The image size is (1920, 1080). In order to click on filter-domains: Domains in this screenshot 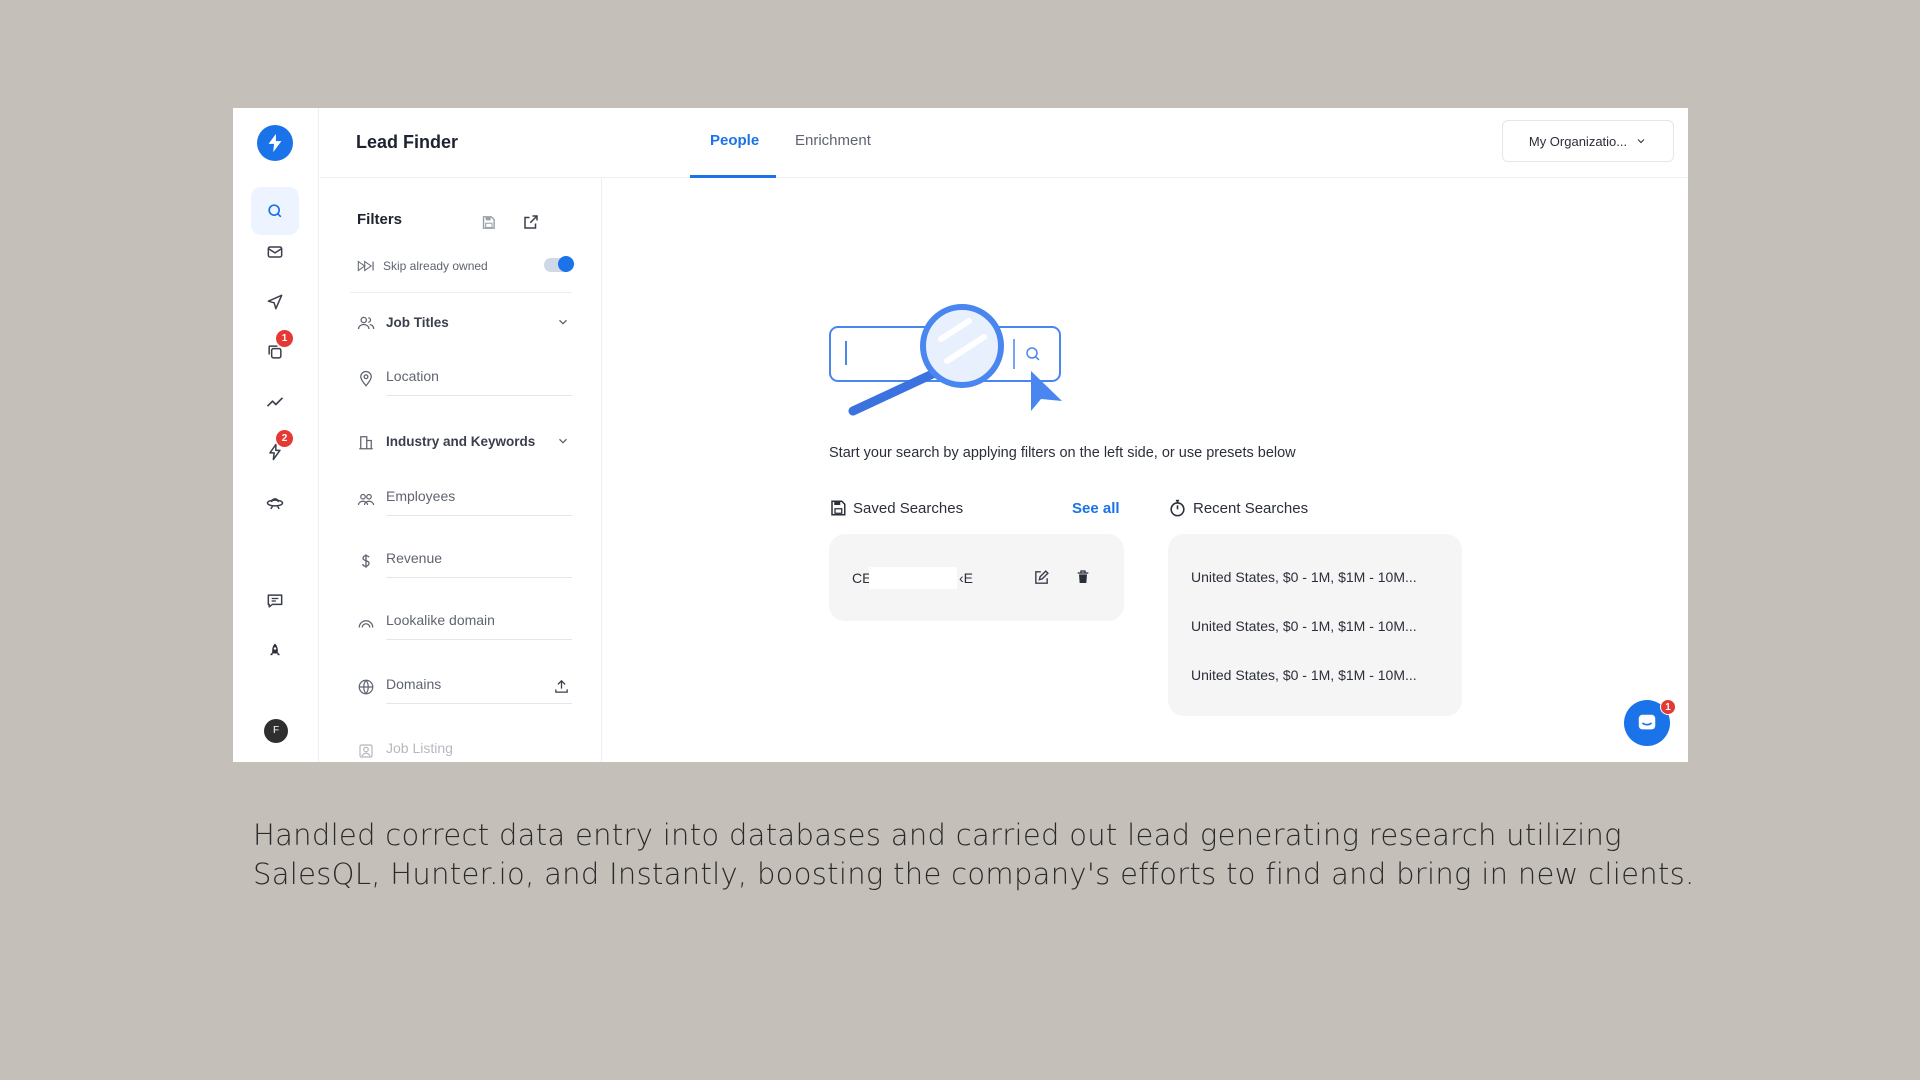, I will do `click(464, 684)`.